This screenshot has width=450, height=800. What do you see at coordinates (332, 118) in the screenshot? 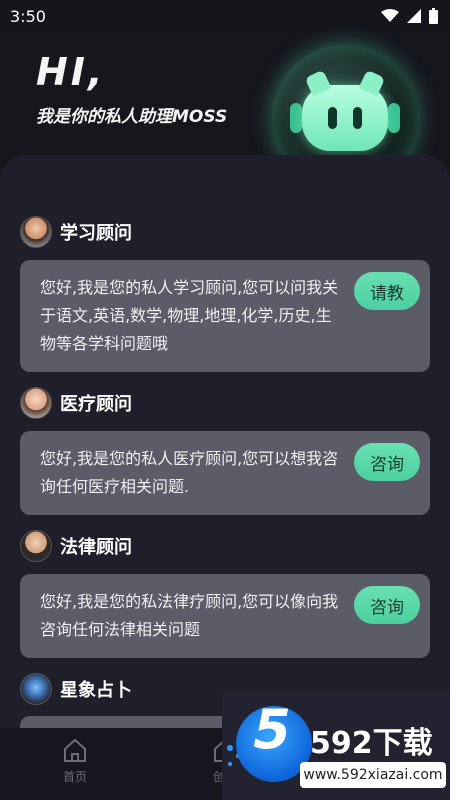
I see `robot-eye-left` at bounding box center [332, 118].